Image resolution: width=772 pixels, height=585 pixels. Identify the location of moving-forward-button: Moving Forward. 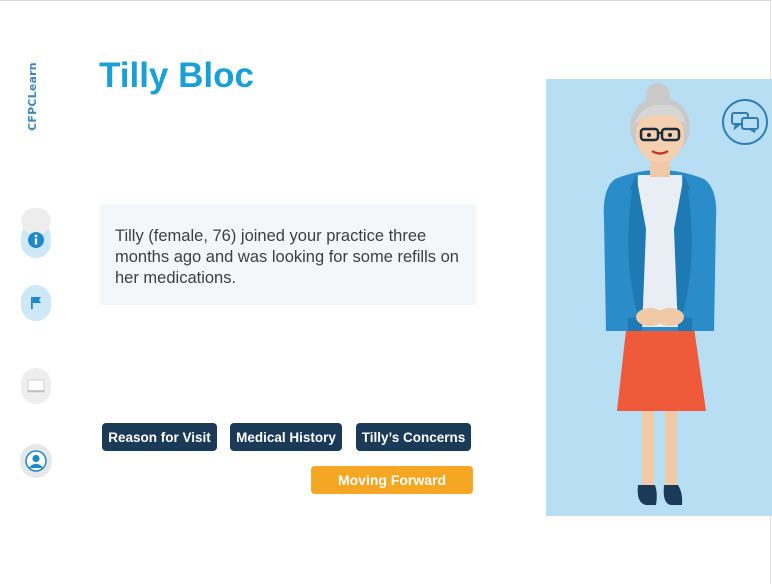
(392, 480).